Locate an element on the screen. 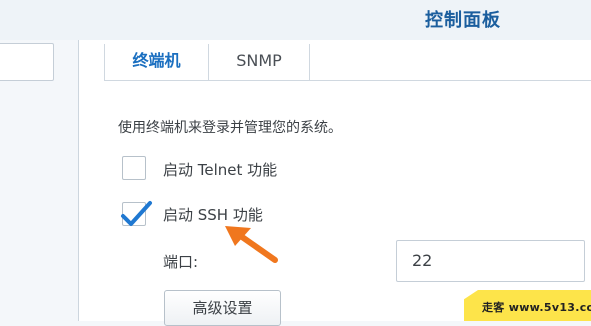 Image resolution: width=591 pixels, height=326 pixels. tab-separator is located at coordinates (309, 62).